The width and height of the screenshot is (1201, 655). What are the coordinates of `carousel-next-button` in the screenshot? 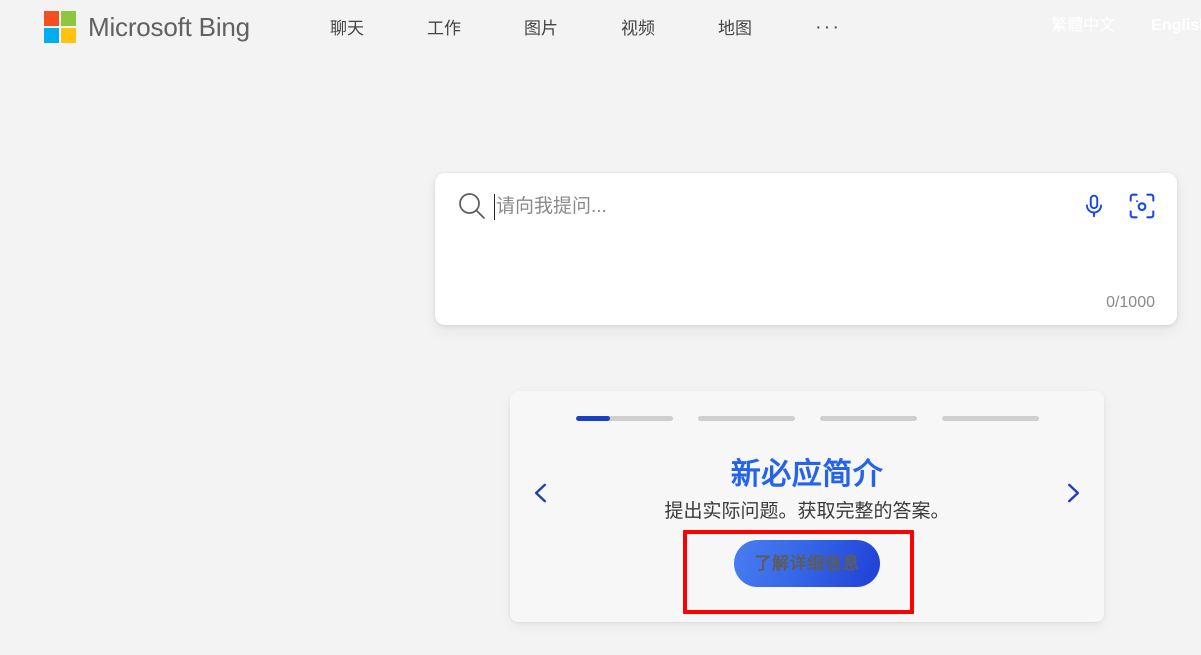 It's located at (1073, 495).